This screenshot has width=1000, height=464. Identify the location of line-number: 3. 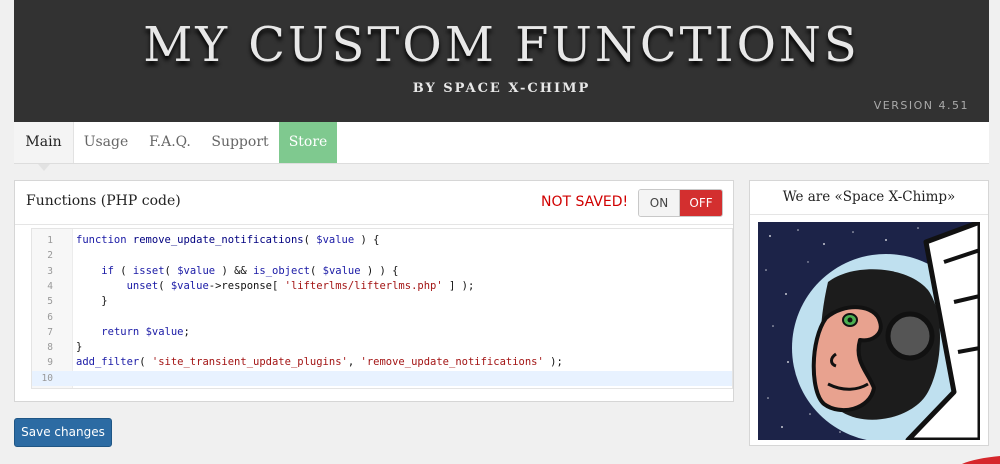
(50, 271).